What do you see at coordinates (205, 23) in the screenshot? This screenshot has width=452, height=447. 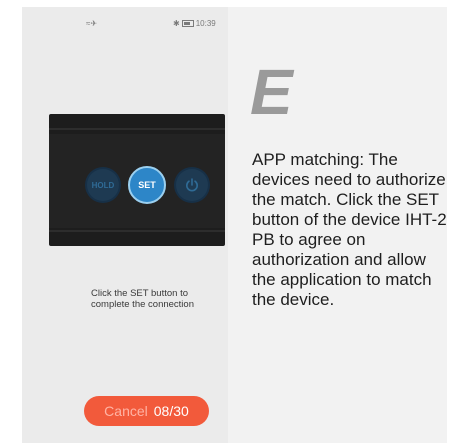 I see `clock: 10:39` at bounding box center [205, 23].